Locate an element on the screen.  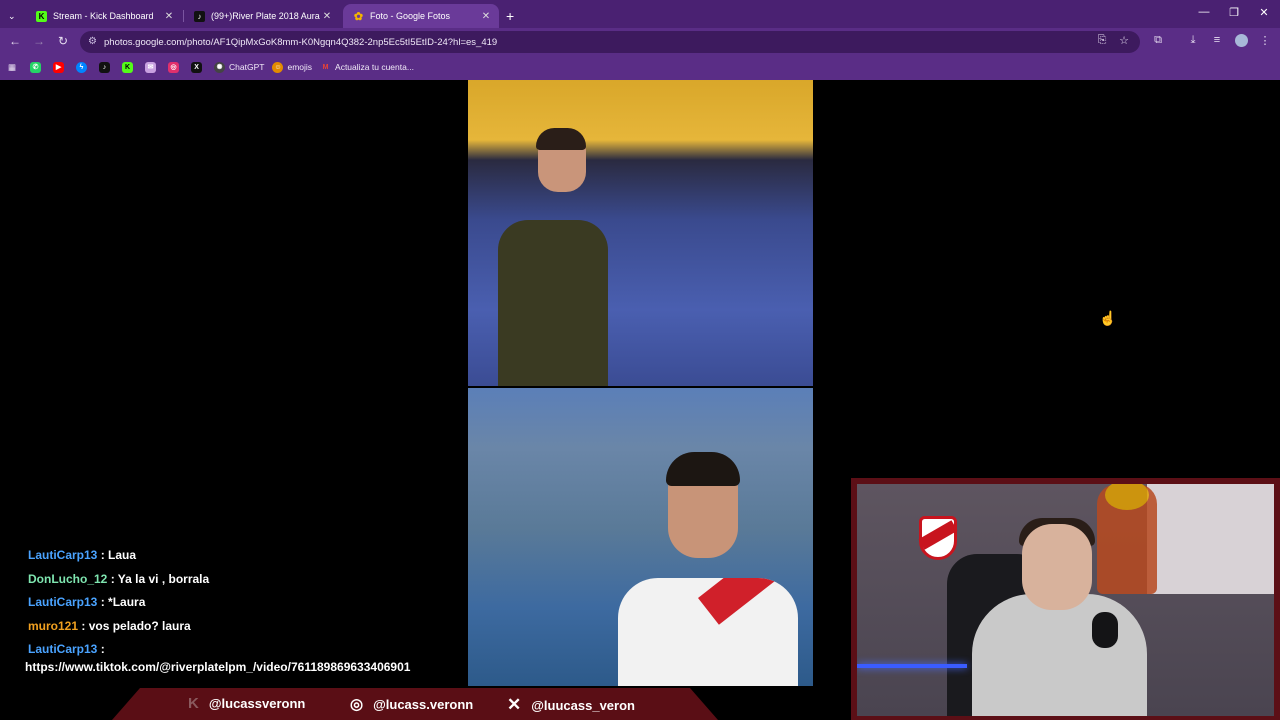
messenger-icon: ϟ is located at coordinates (82, 67).